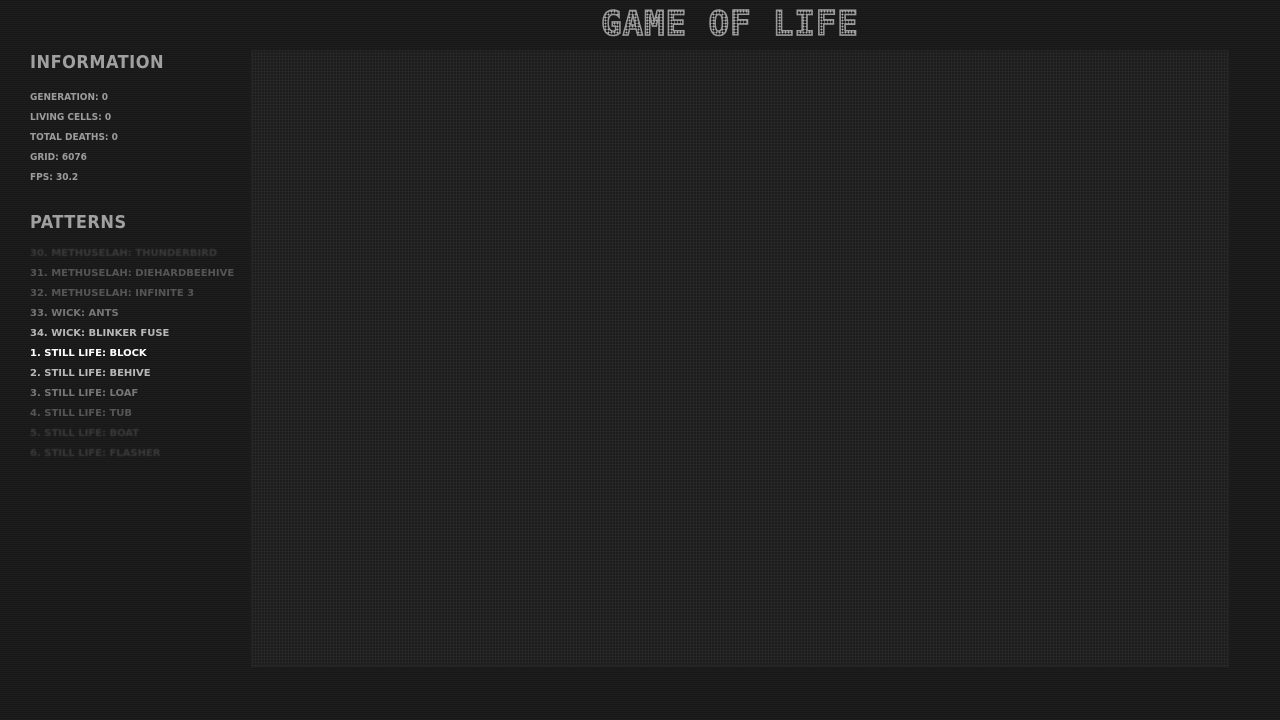 This screenshot has height=720, width=1280. What do you see at coordinates (135, 416) in the screenshot?
I see `pattern-item: 4. STILL LIFE: TUB` at bounding box center [135, 416].